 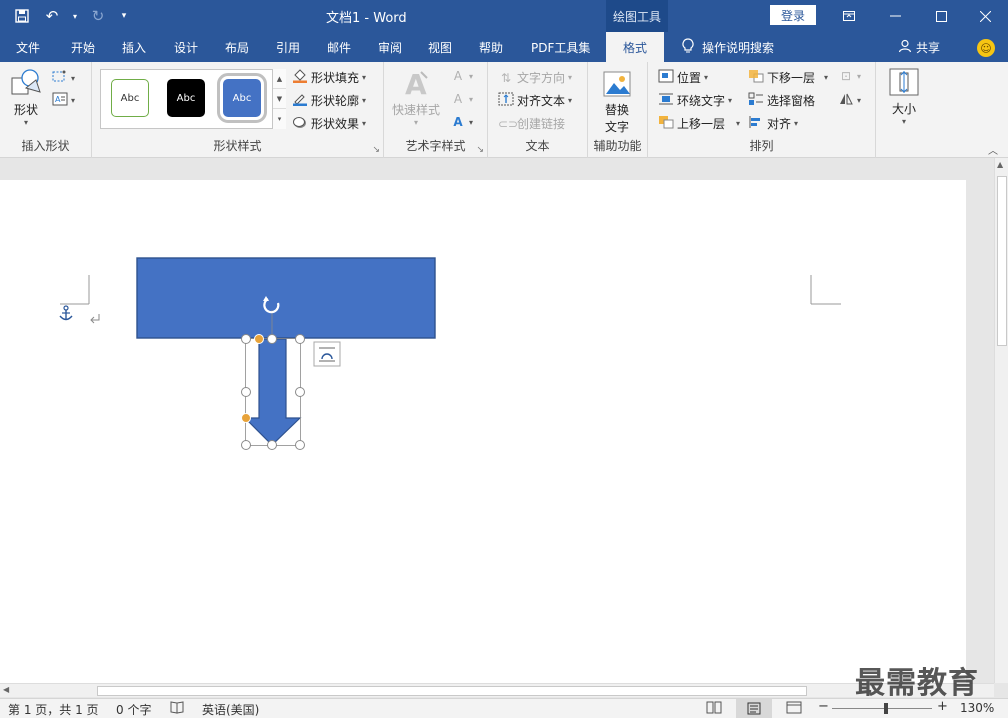 I want to click on resize-handle-left, so click(x=246, y=392).